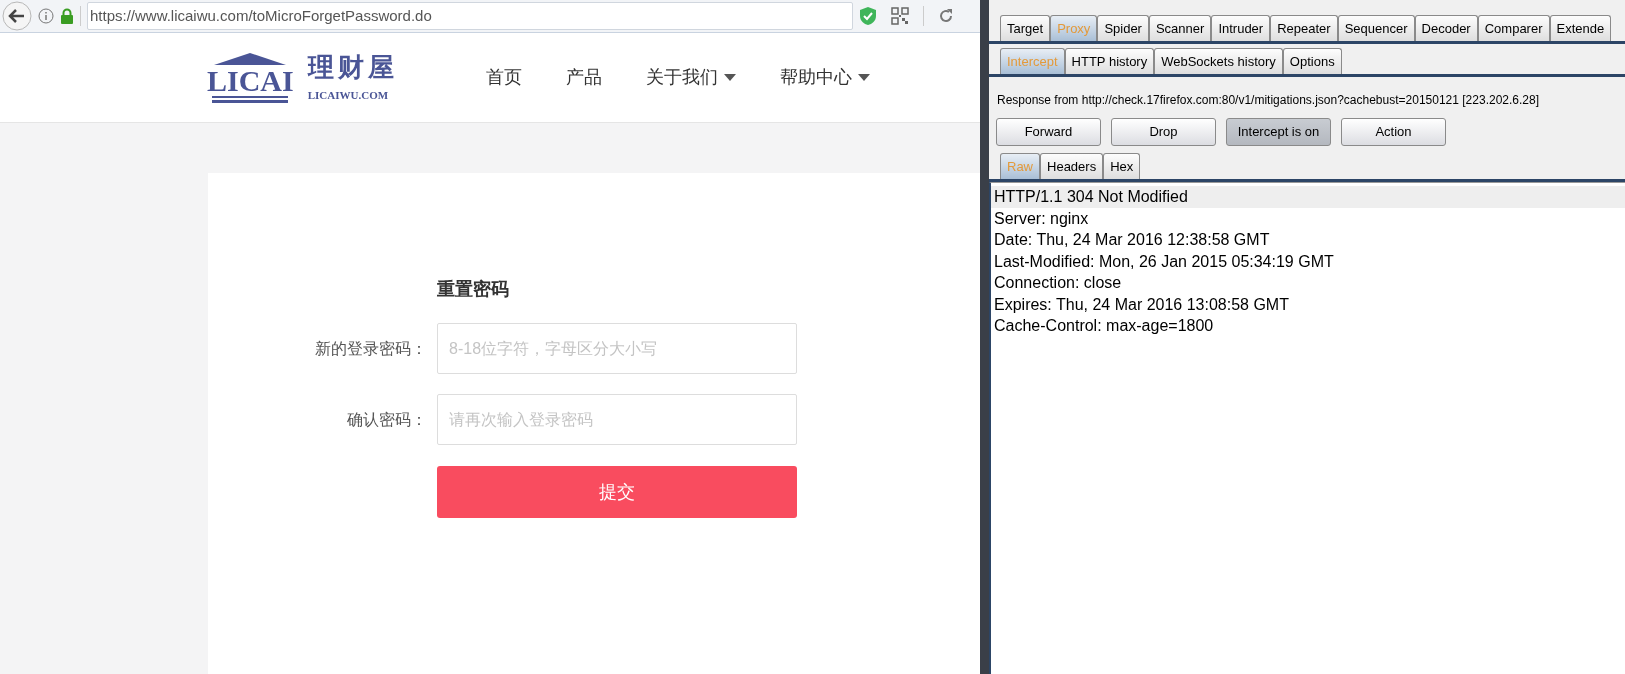  What do you see at coordinates (1278, 132) in the screenshot?
I see `toggle-button: Intercept is on` at bounding box center [1278, 132].